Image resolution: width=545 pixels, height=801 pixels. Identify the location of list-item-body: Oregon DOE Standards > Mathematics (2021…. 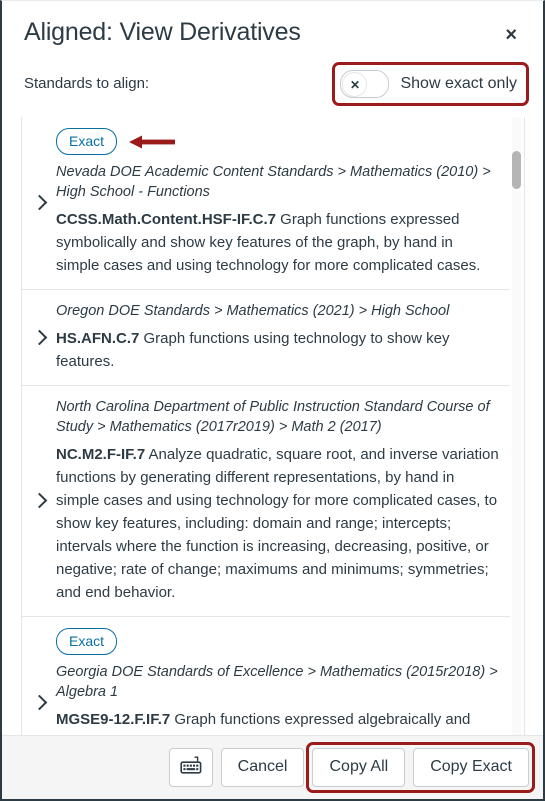
(278, 337).